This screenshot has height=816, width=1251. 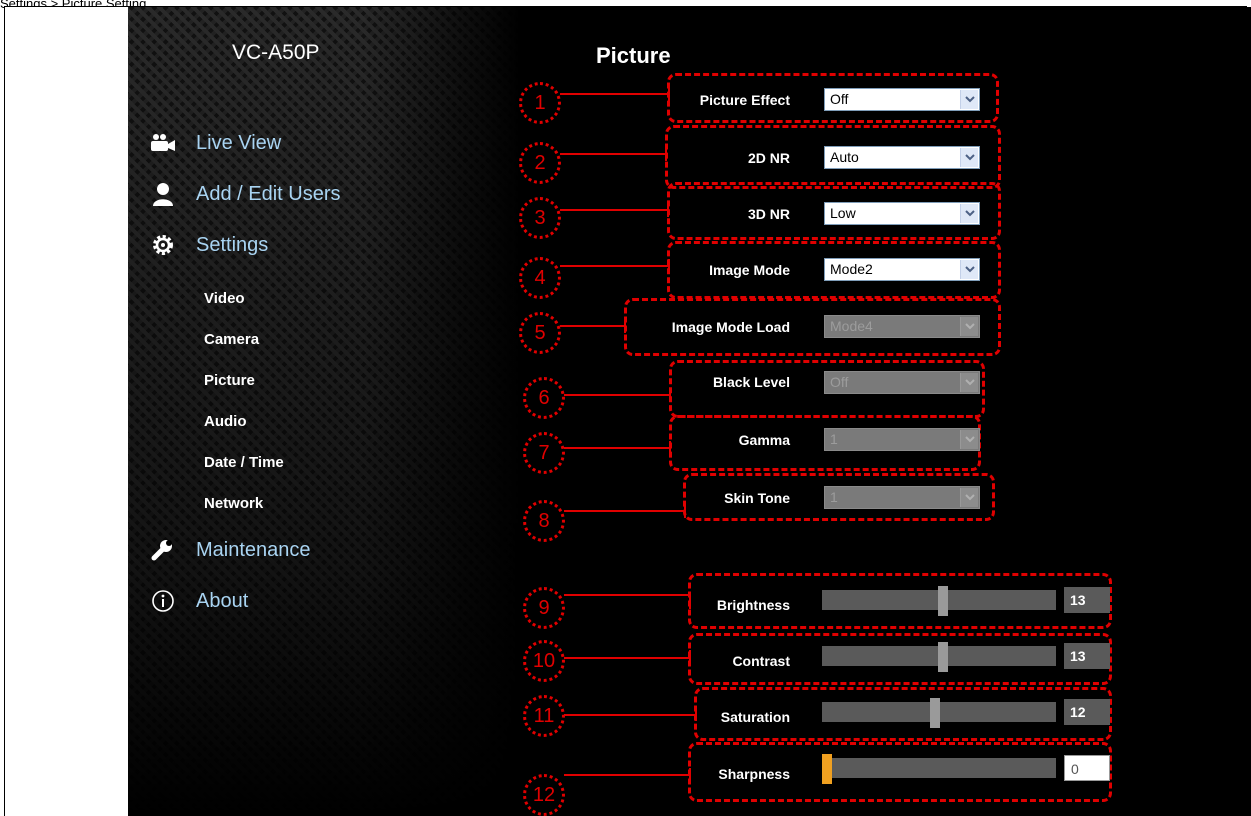 I want to click on callout-number: 12, so click(x=544, y=795).